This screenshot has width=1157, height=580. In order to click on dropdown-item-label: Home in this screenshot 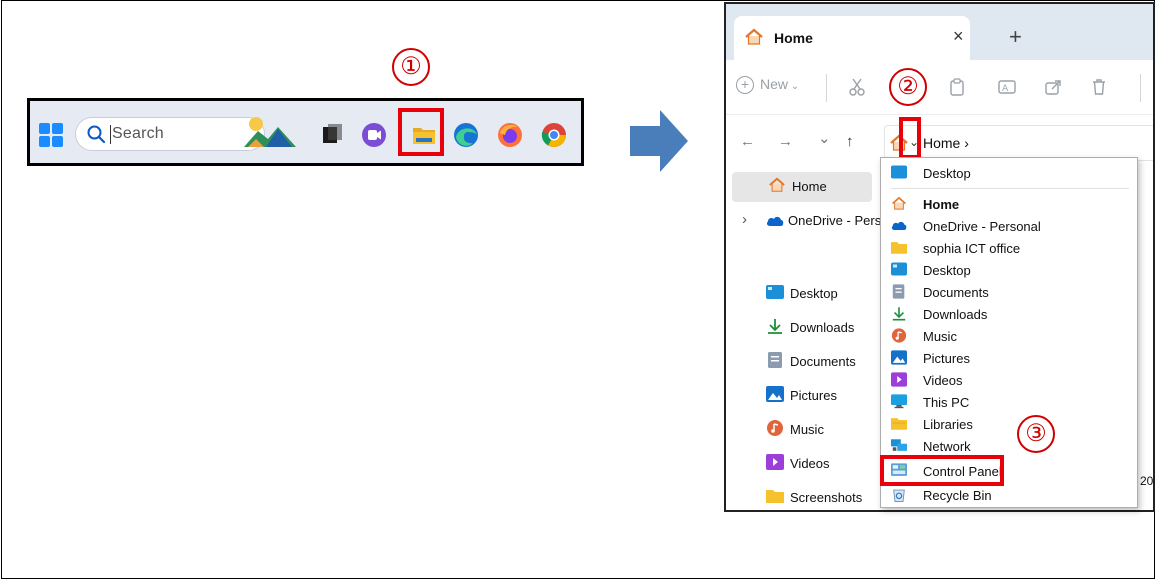, I will do `click(941, 204)`.